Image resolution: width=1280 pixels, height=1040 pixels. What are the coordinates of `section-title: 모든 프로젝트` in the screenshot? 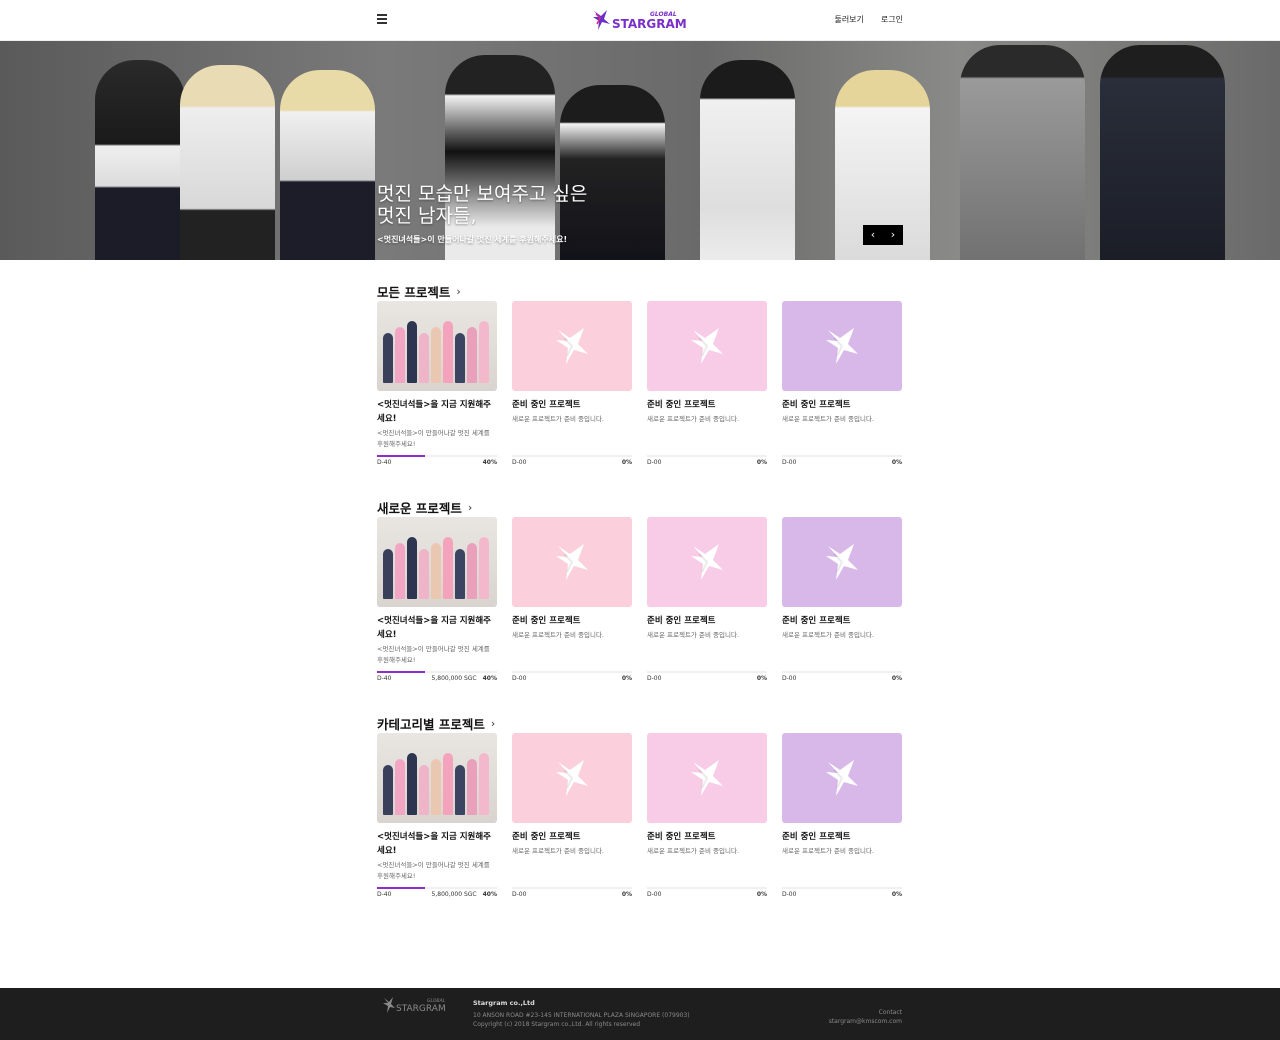 It's located at (414, 292).